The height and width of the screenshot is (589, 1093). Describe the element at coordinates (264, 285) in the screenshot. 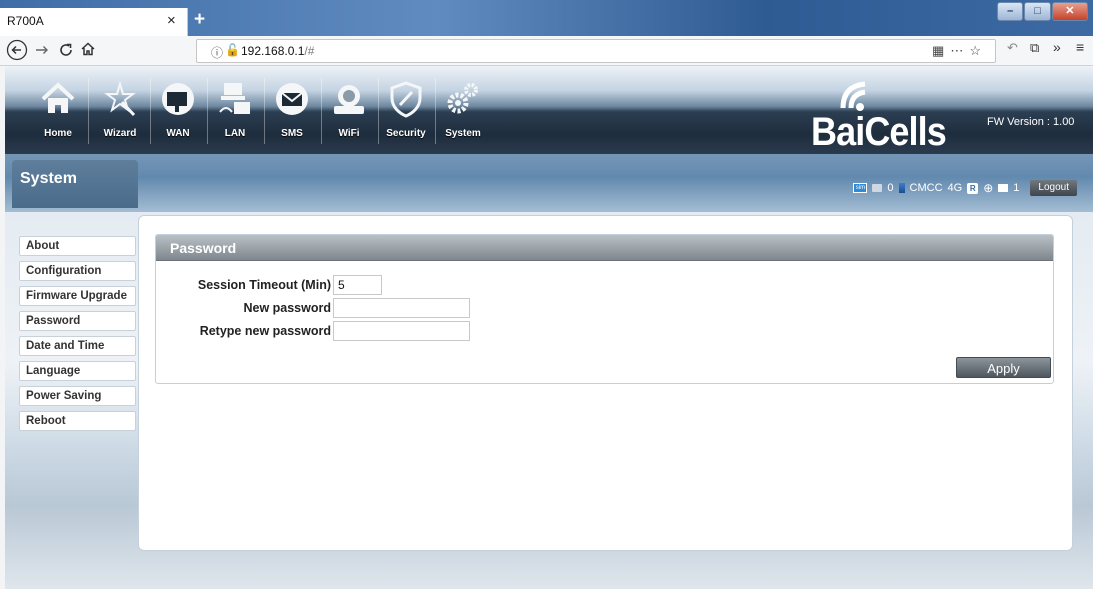

I see `session-timeout-label: Session Timeout (Min)` at that location.